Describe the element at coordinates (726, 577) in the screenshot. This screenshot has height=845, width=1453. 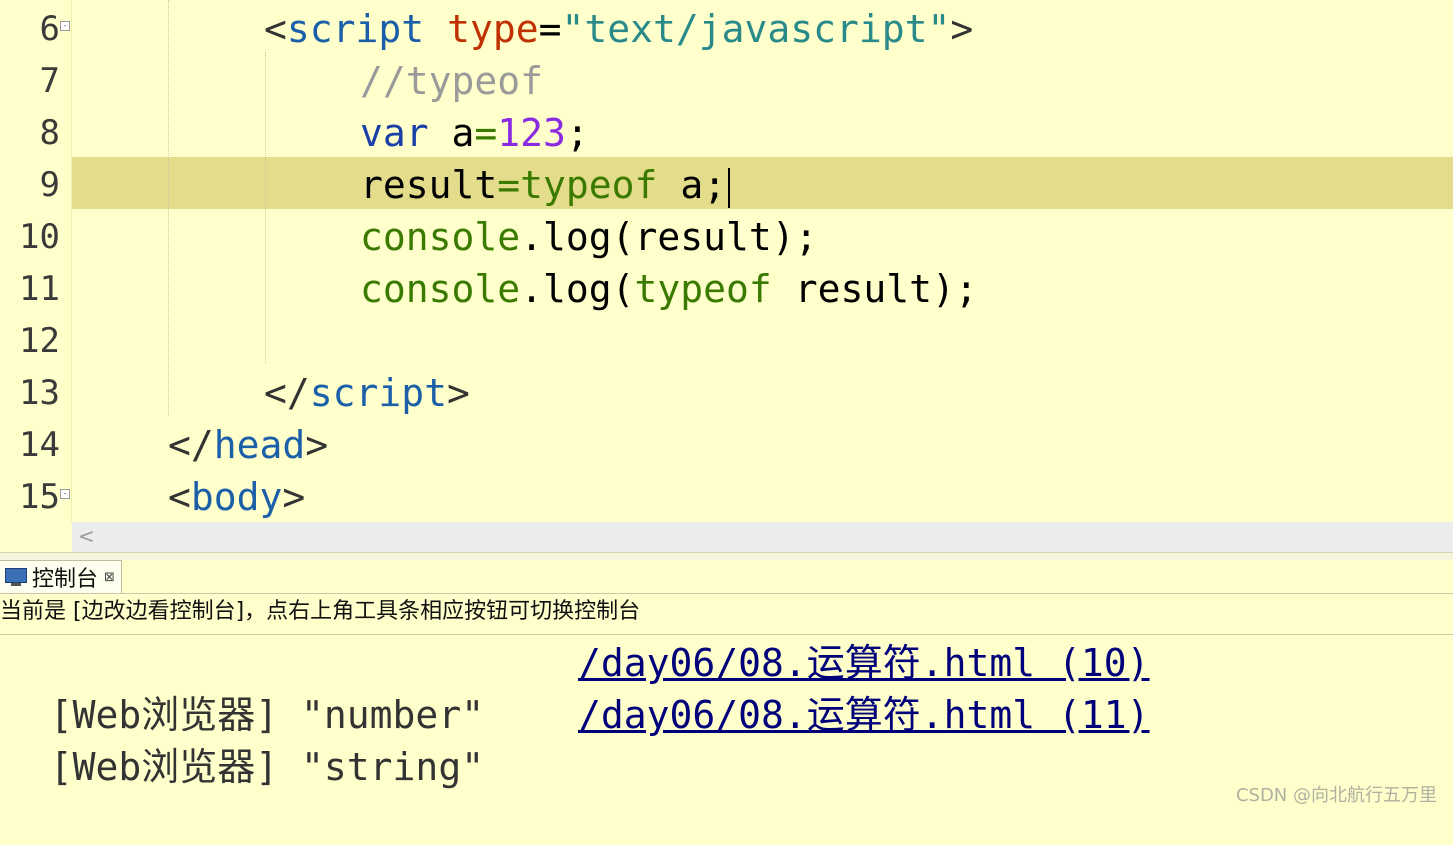
I see `console-tab-bar: 控制台 ⊠` at that location.